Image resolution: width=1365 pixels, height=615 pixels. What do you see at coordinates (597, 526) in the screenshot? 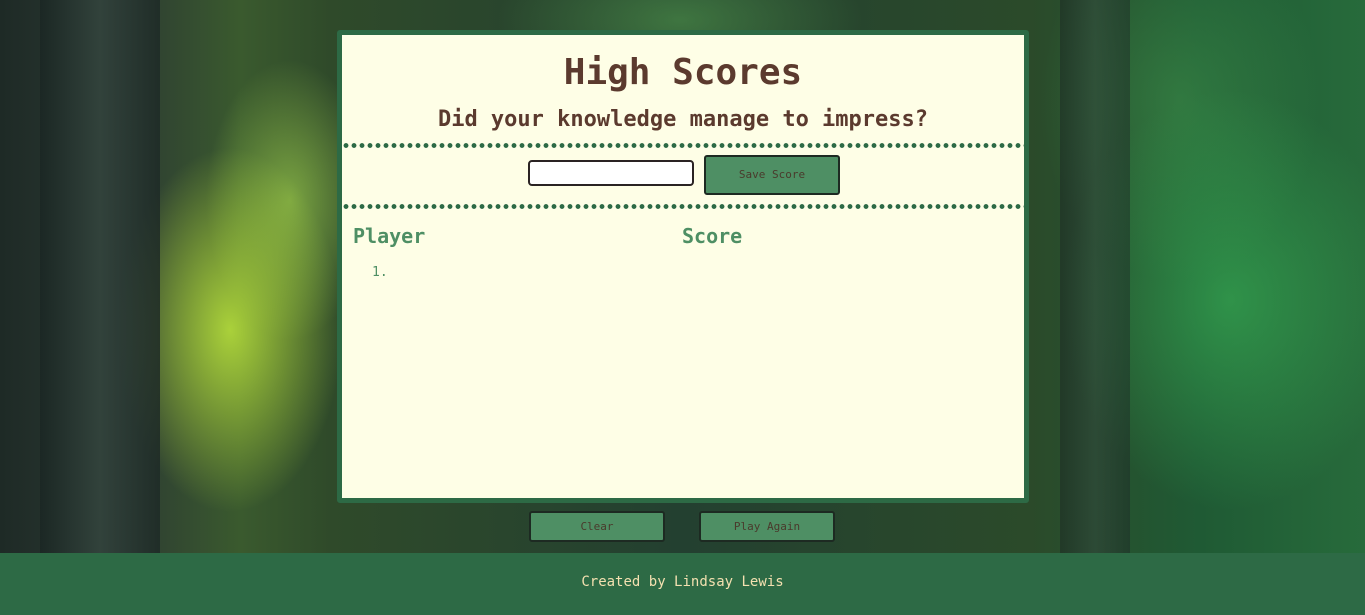
I see `clear-button: Clear` at bounding box center [597, 526].